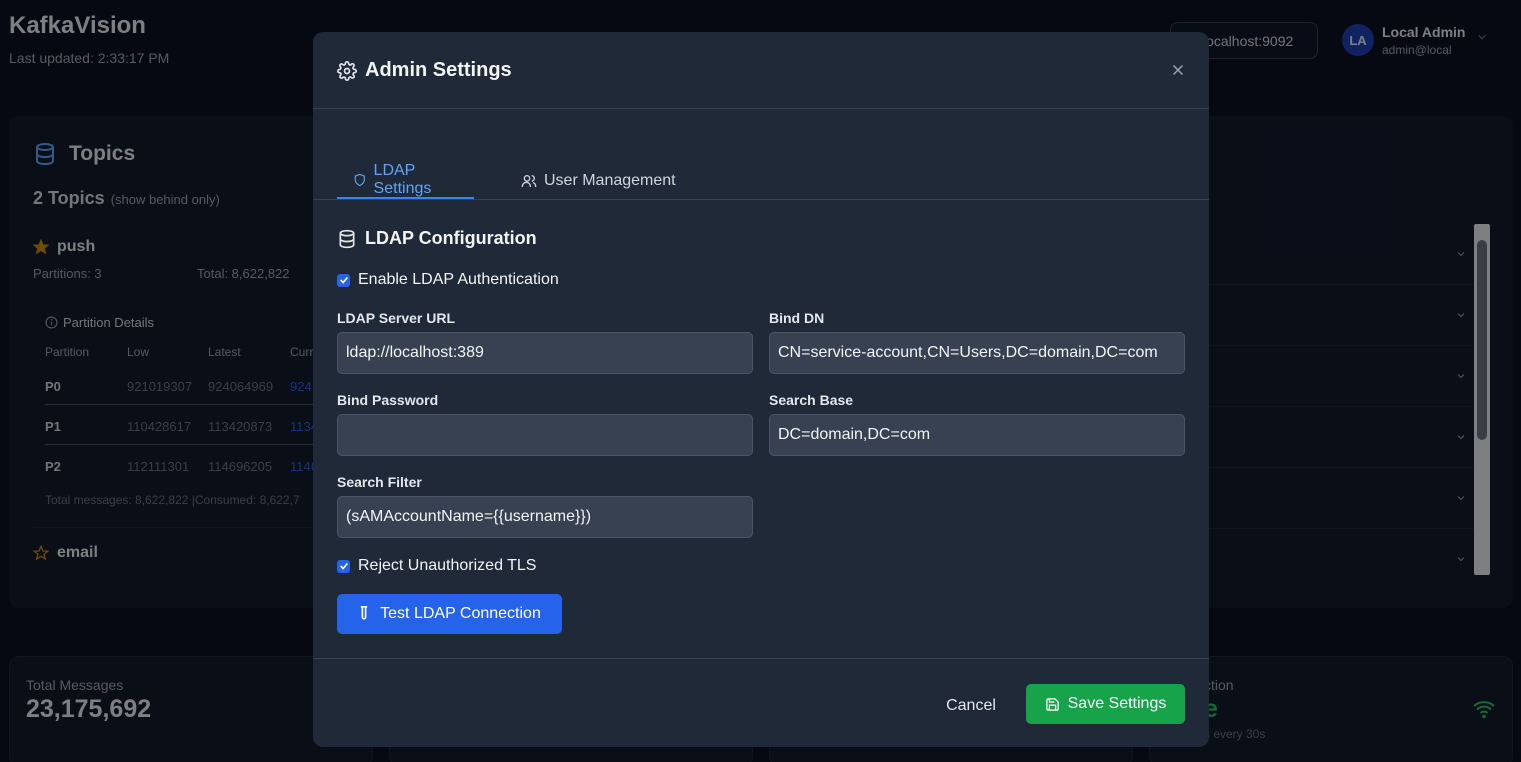 This screenshot has width=1521, height=762. What do you see at coordinates (438, 70) in the screenshot?
I see `modal-title-label: Admin Settings` at bounding box center [438, 70].